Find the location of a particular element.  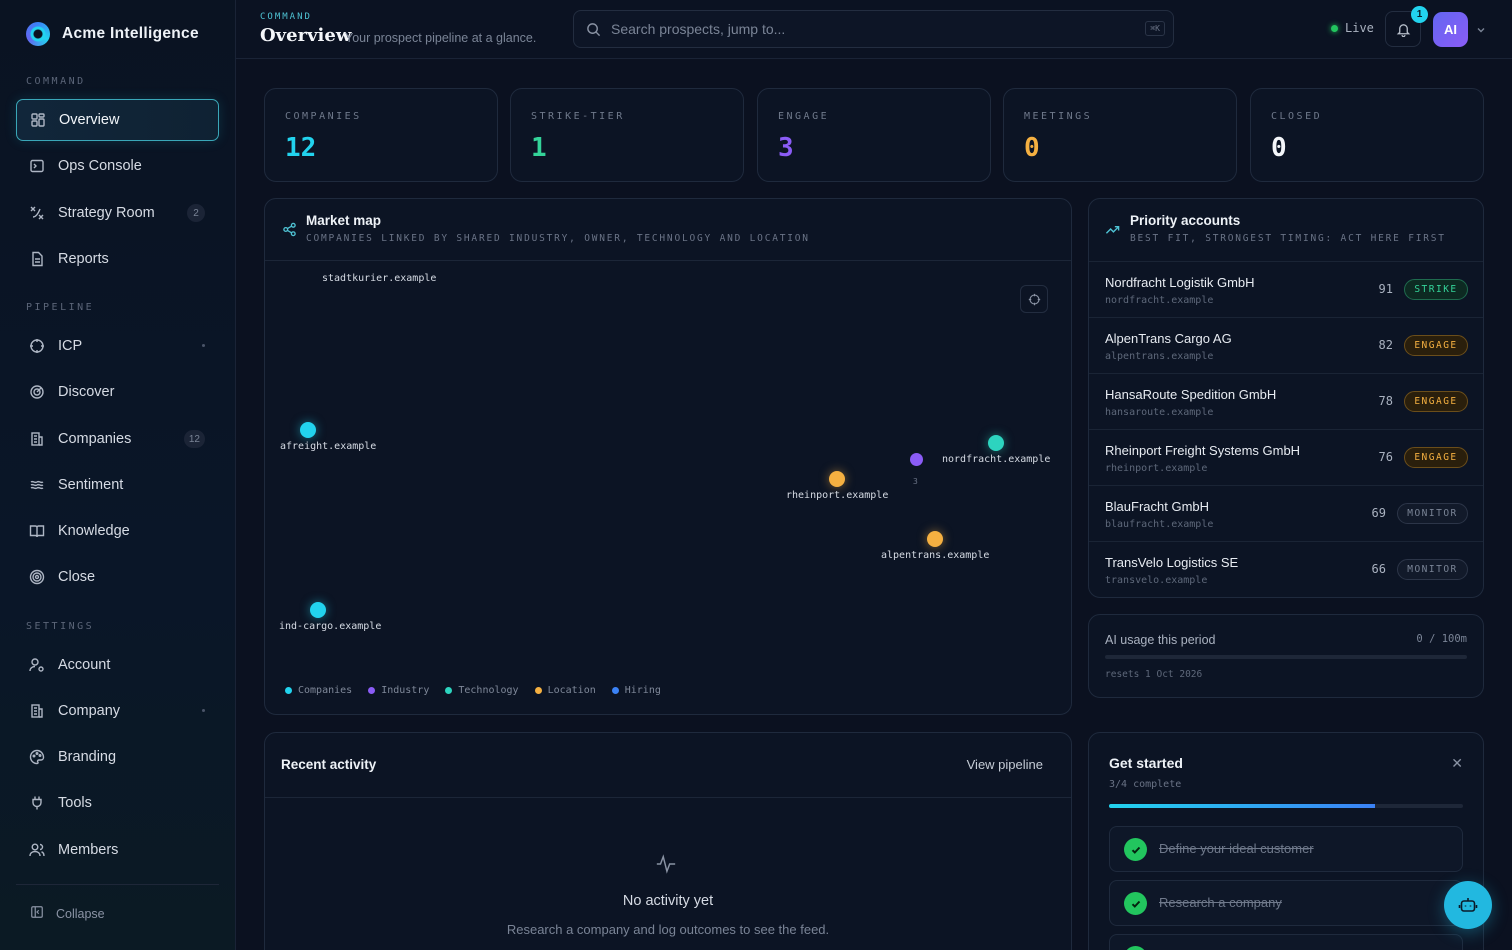

stat-card-closed: CLOSED 0 is located at coordinates (1367, 135).